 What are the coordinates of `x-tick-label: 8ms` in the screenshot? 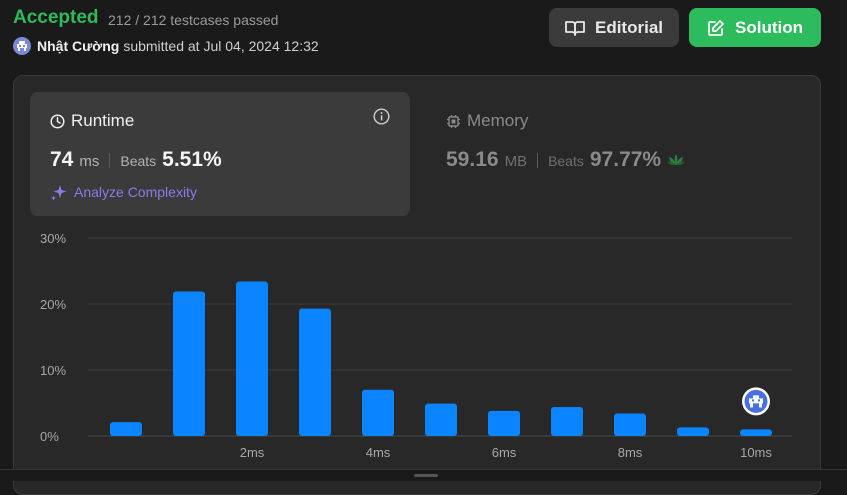 It's located at (630, 452).